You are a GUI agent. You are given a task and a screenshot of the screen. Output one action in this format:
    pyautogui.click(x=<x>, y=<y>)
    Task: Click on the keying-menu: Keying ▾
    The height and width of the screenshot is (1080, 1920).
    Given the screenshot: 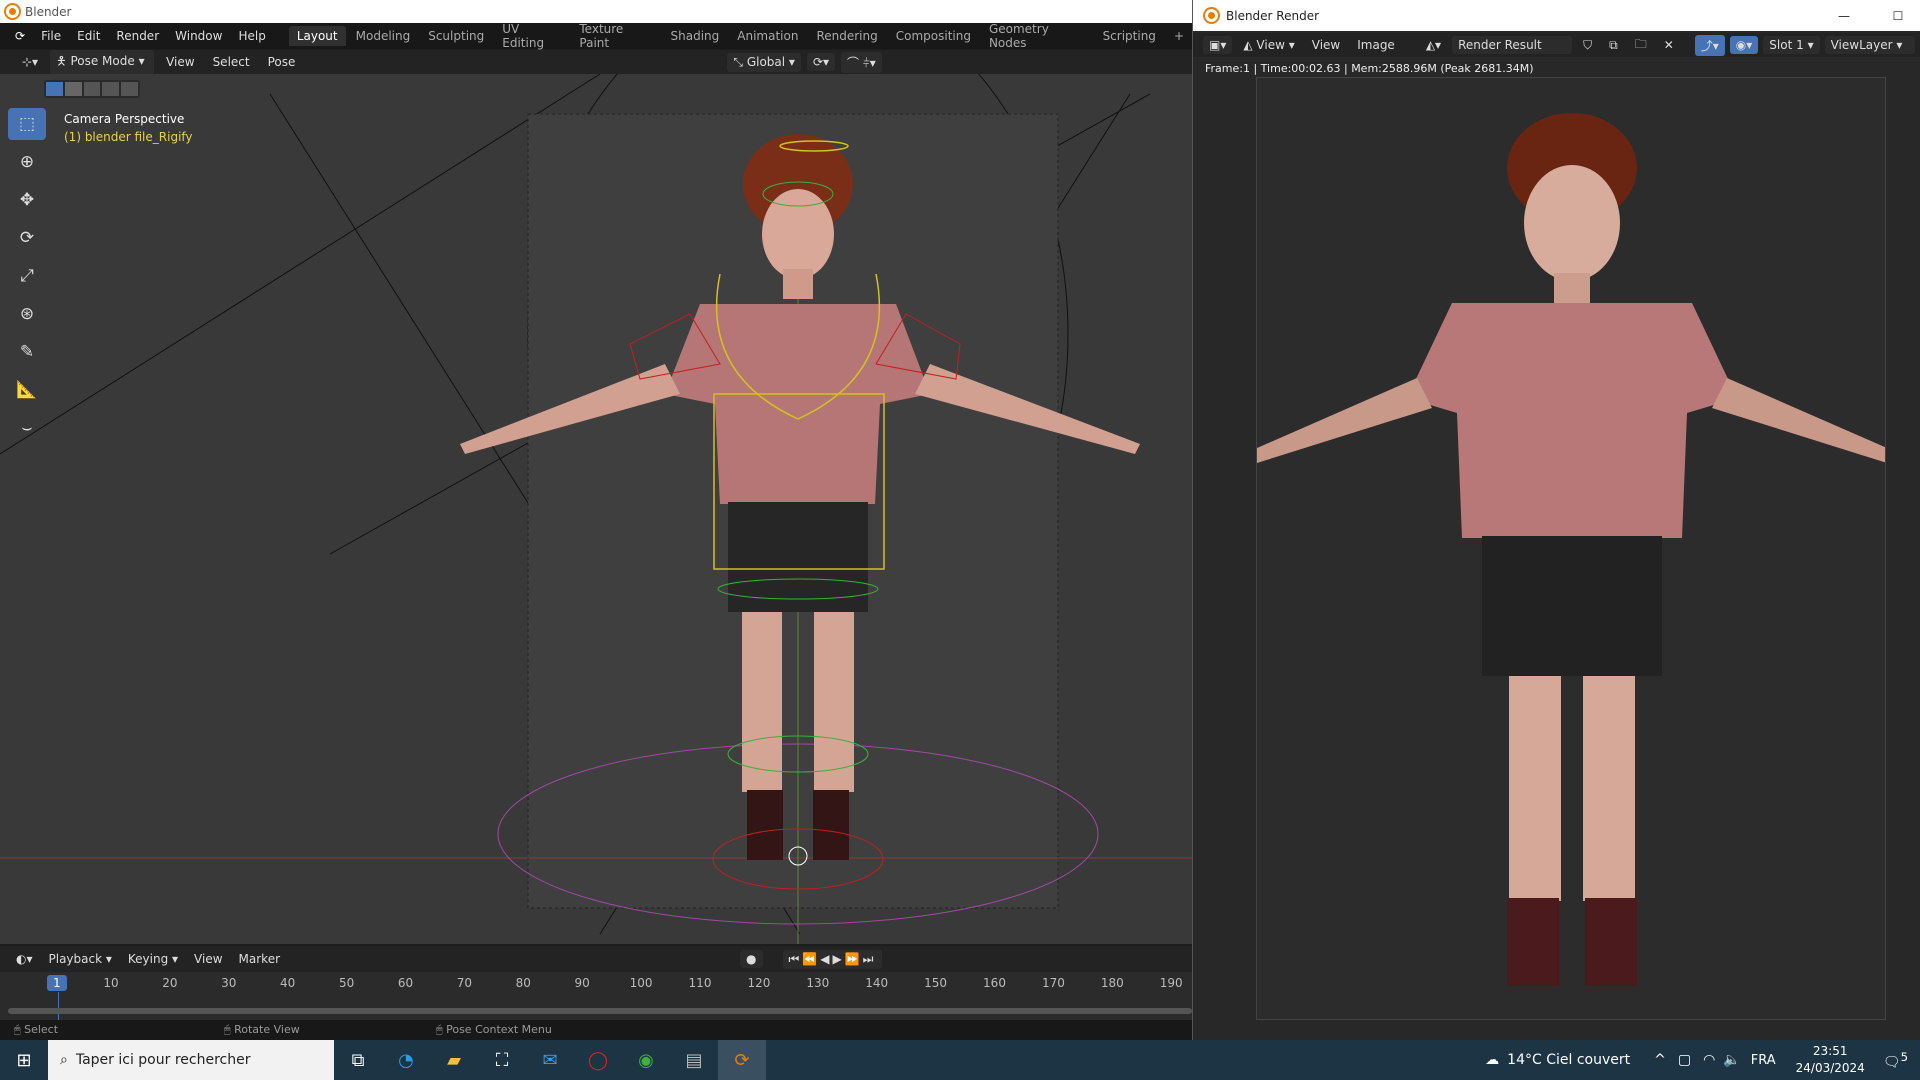 What is the action you would take?
    pyautogui.click(x=153, y=959)
    